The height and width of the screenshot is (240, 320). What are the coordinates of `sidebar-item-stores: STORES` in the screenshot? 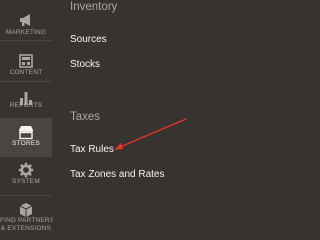 It's located at (26, 137).